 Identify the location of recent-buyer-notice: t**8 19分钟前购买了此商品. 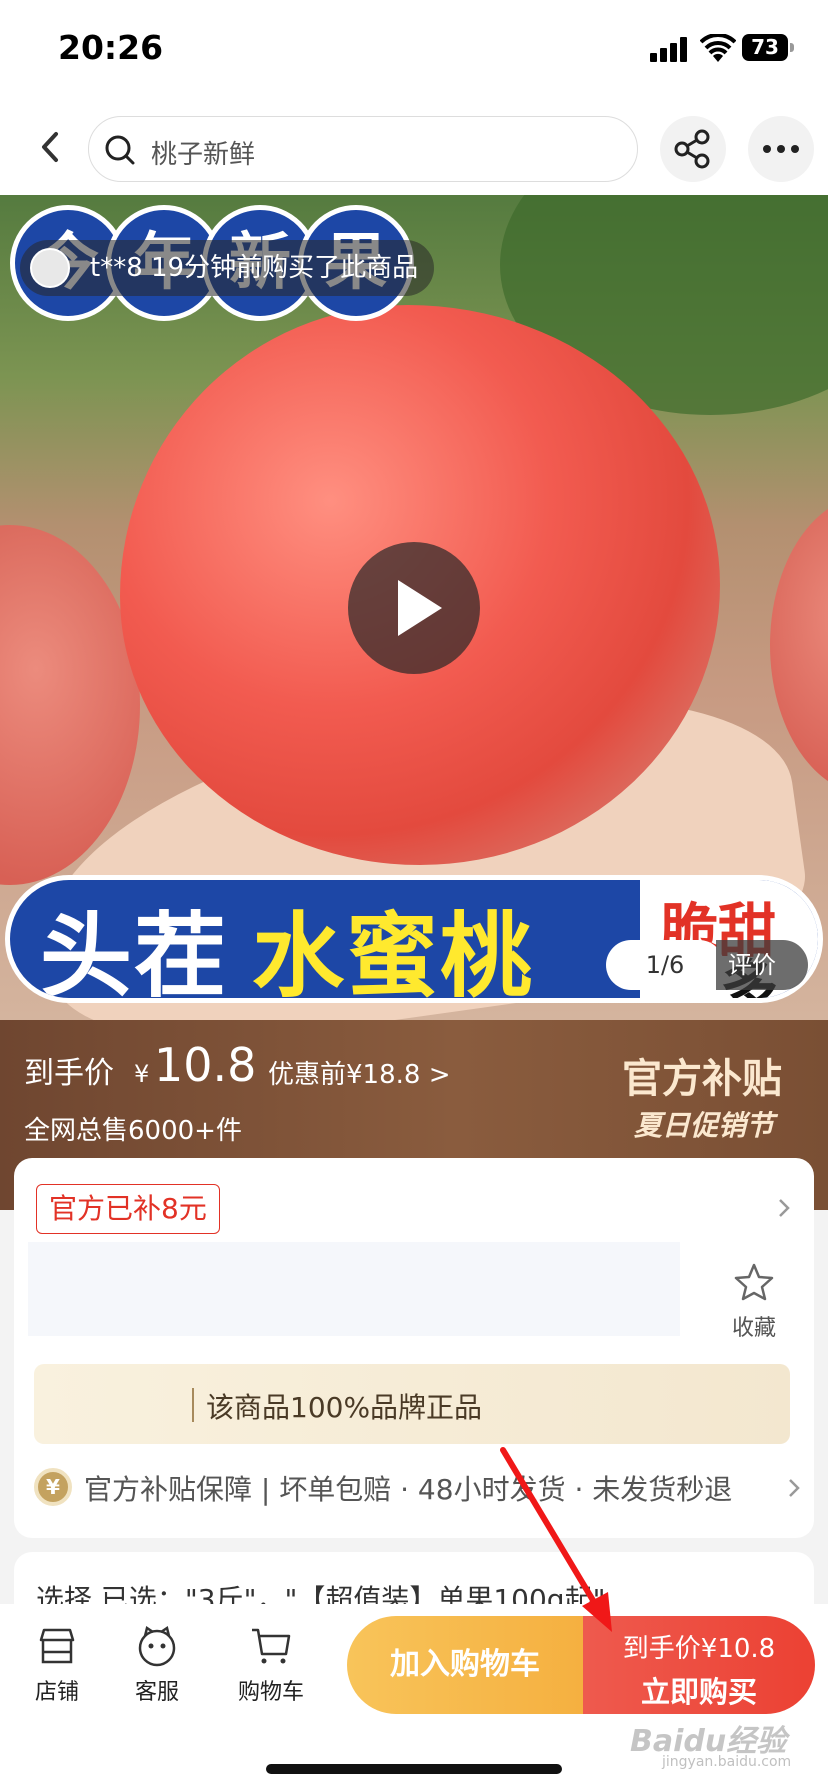
(227, 268).